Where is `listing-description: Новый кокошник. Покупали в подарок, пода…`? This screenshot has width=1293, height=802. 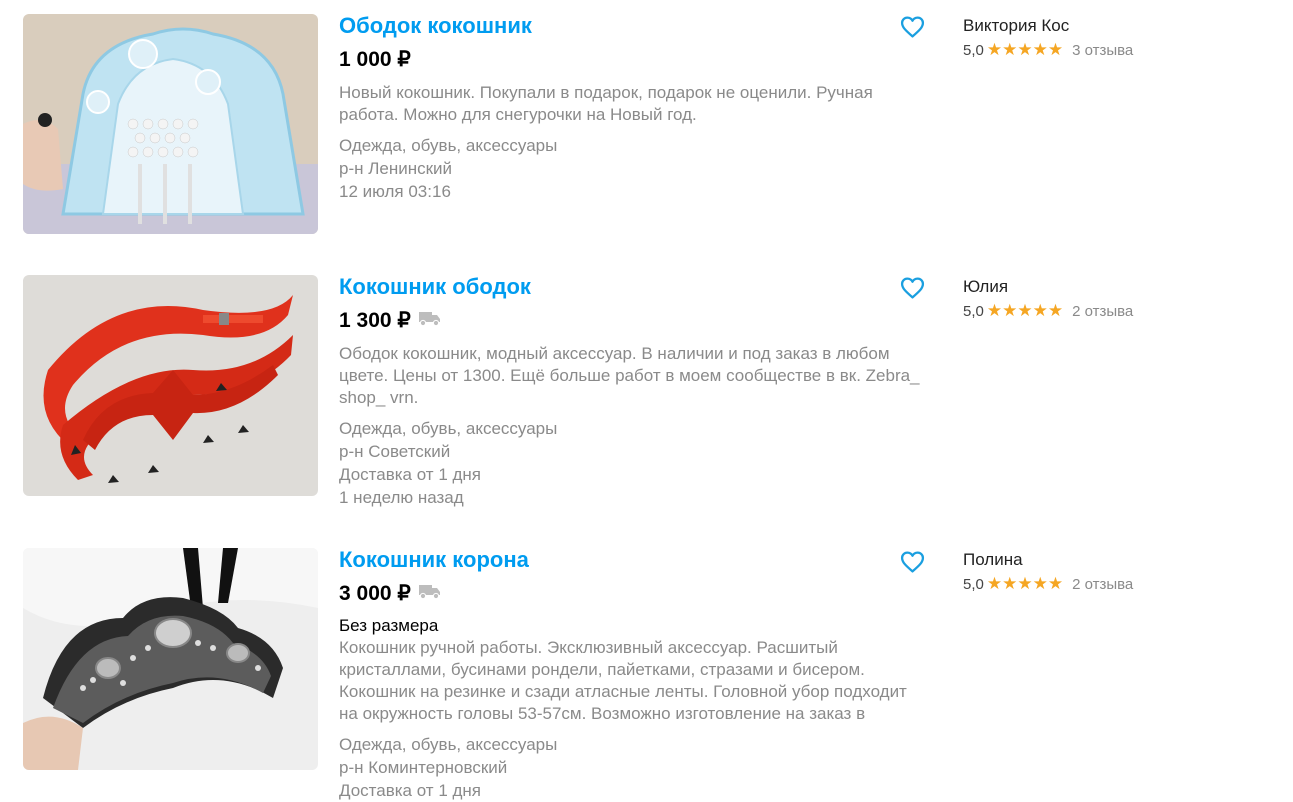
listing-description: Новый кокошник. Покупали в подарок, пода… is located at coordinates (606, 103).